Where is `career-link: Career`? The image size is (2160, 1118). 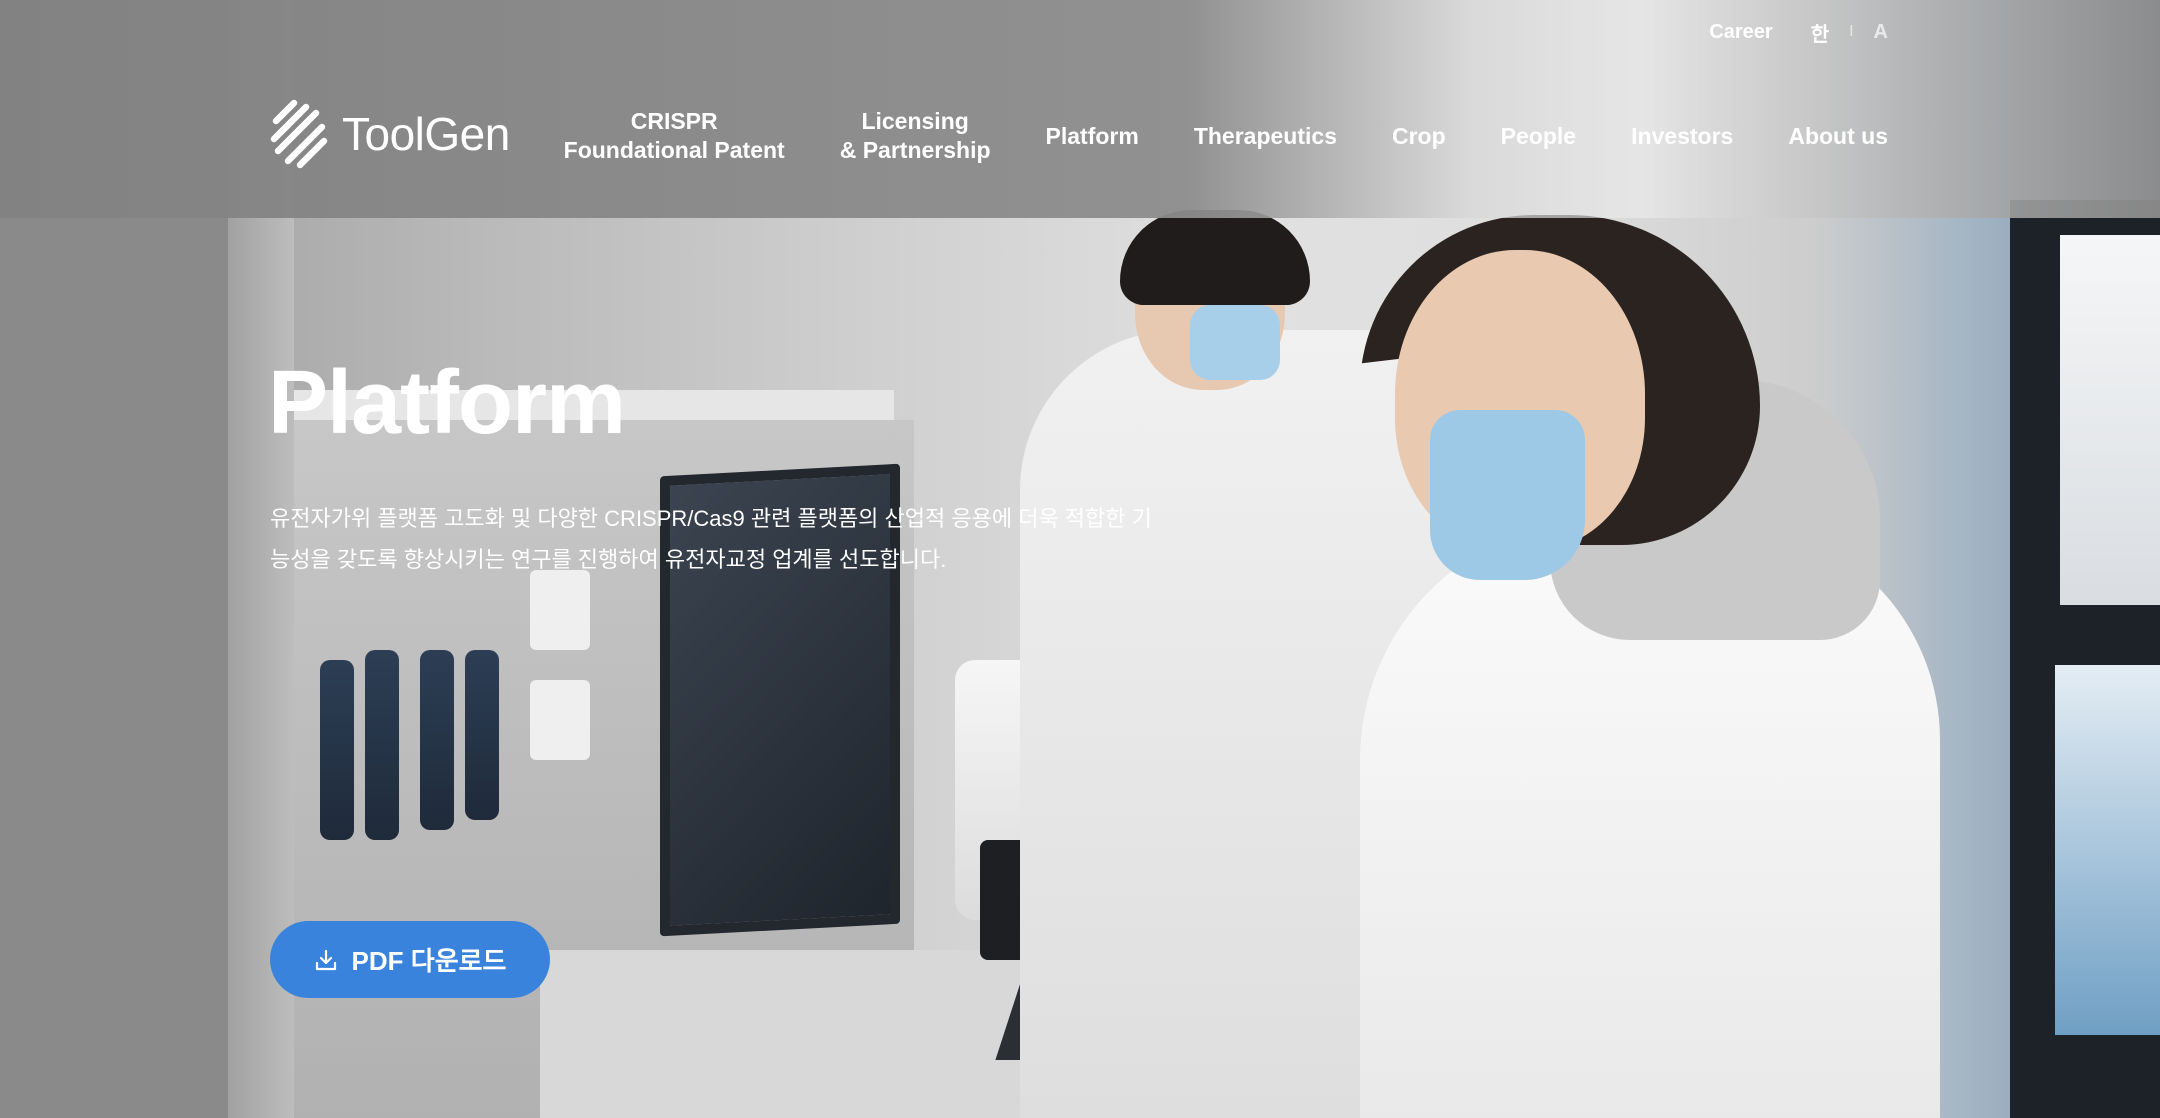
career-link: Career is located at coordinates (1740, 32).